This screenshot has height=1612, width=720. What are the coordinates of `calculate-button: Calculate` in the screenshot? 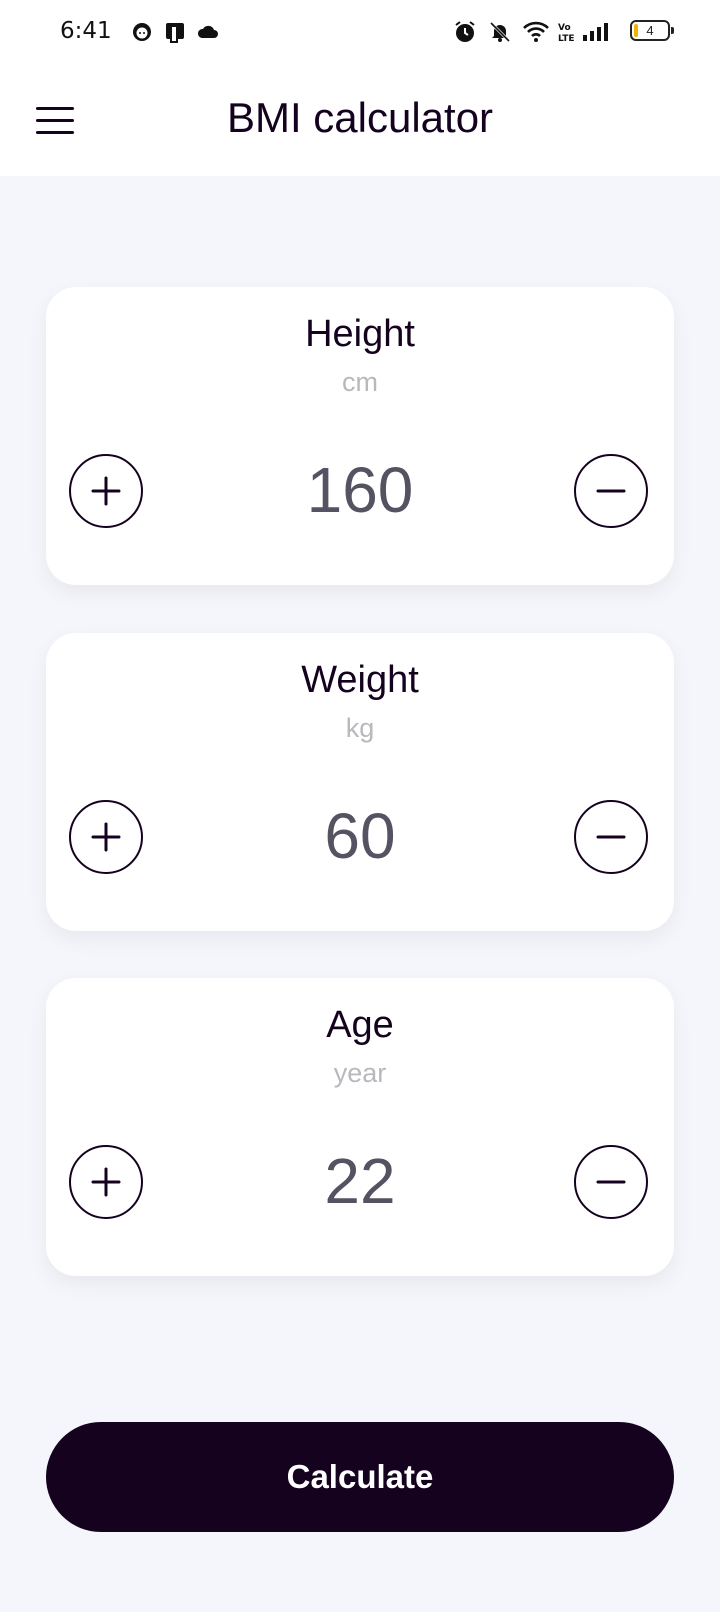 It's located at (360, 1477).